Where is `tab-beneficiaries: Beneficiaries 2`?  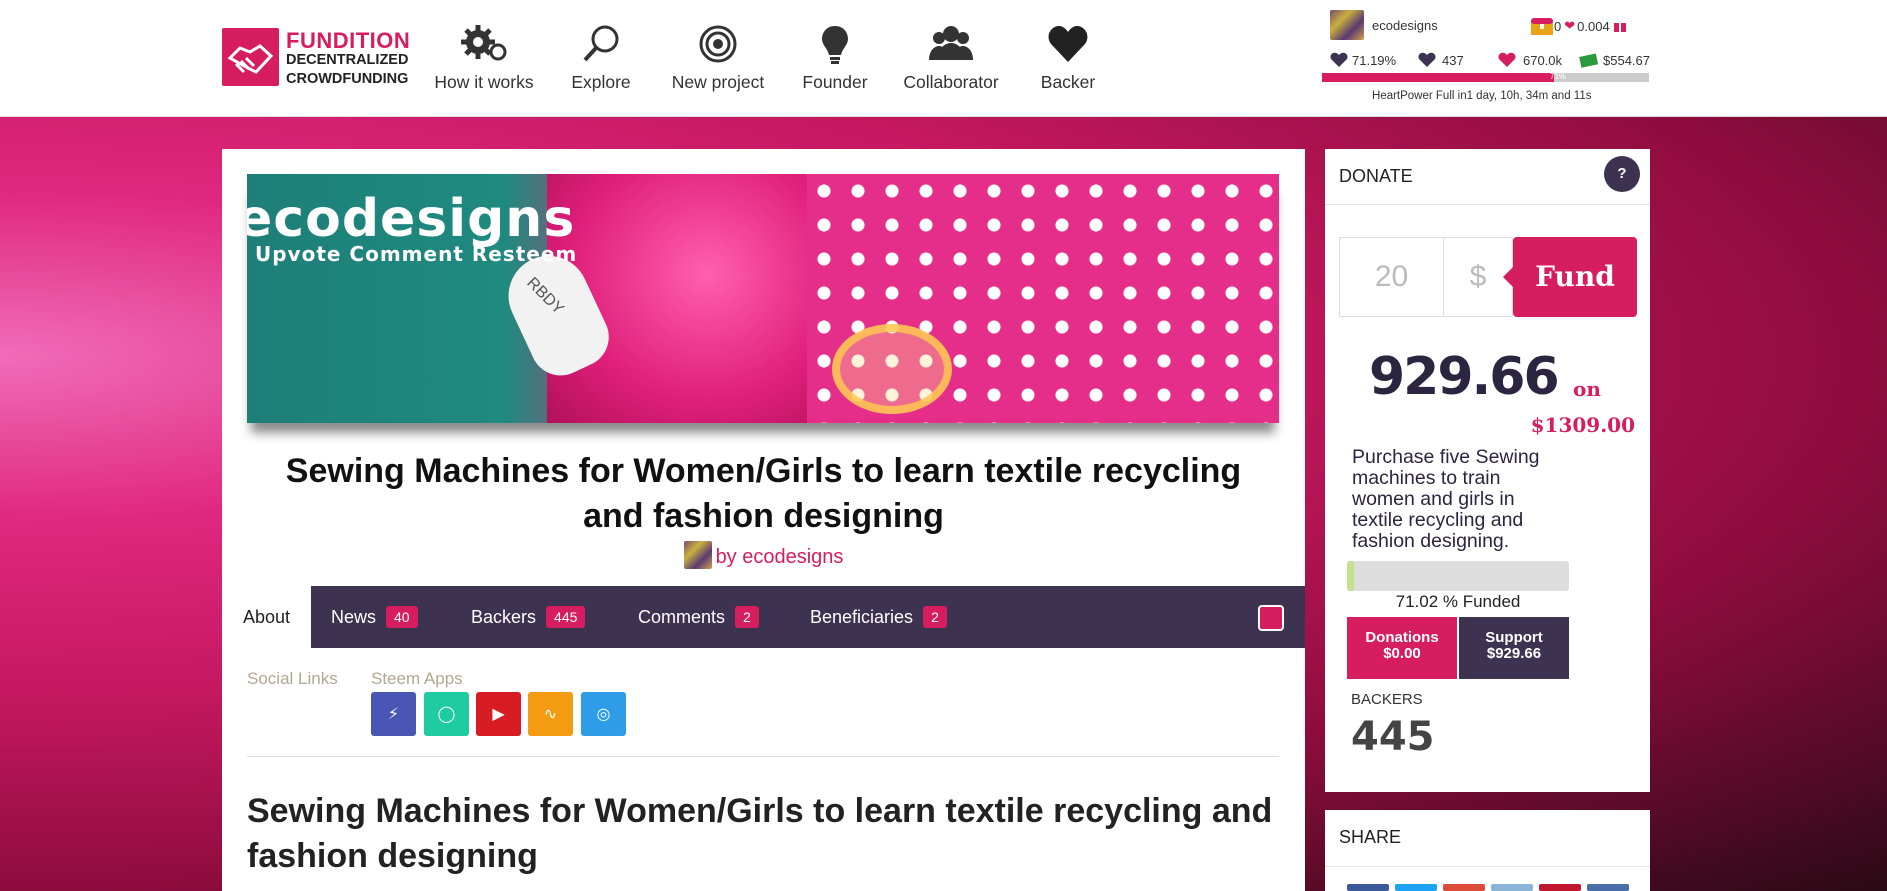 tab-beneficiaries: Beneficiaries 2 is located at coordinates (878, 617).